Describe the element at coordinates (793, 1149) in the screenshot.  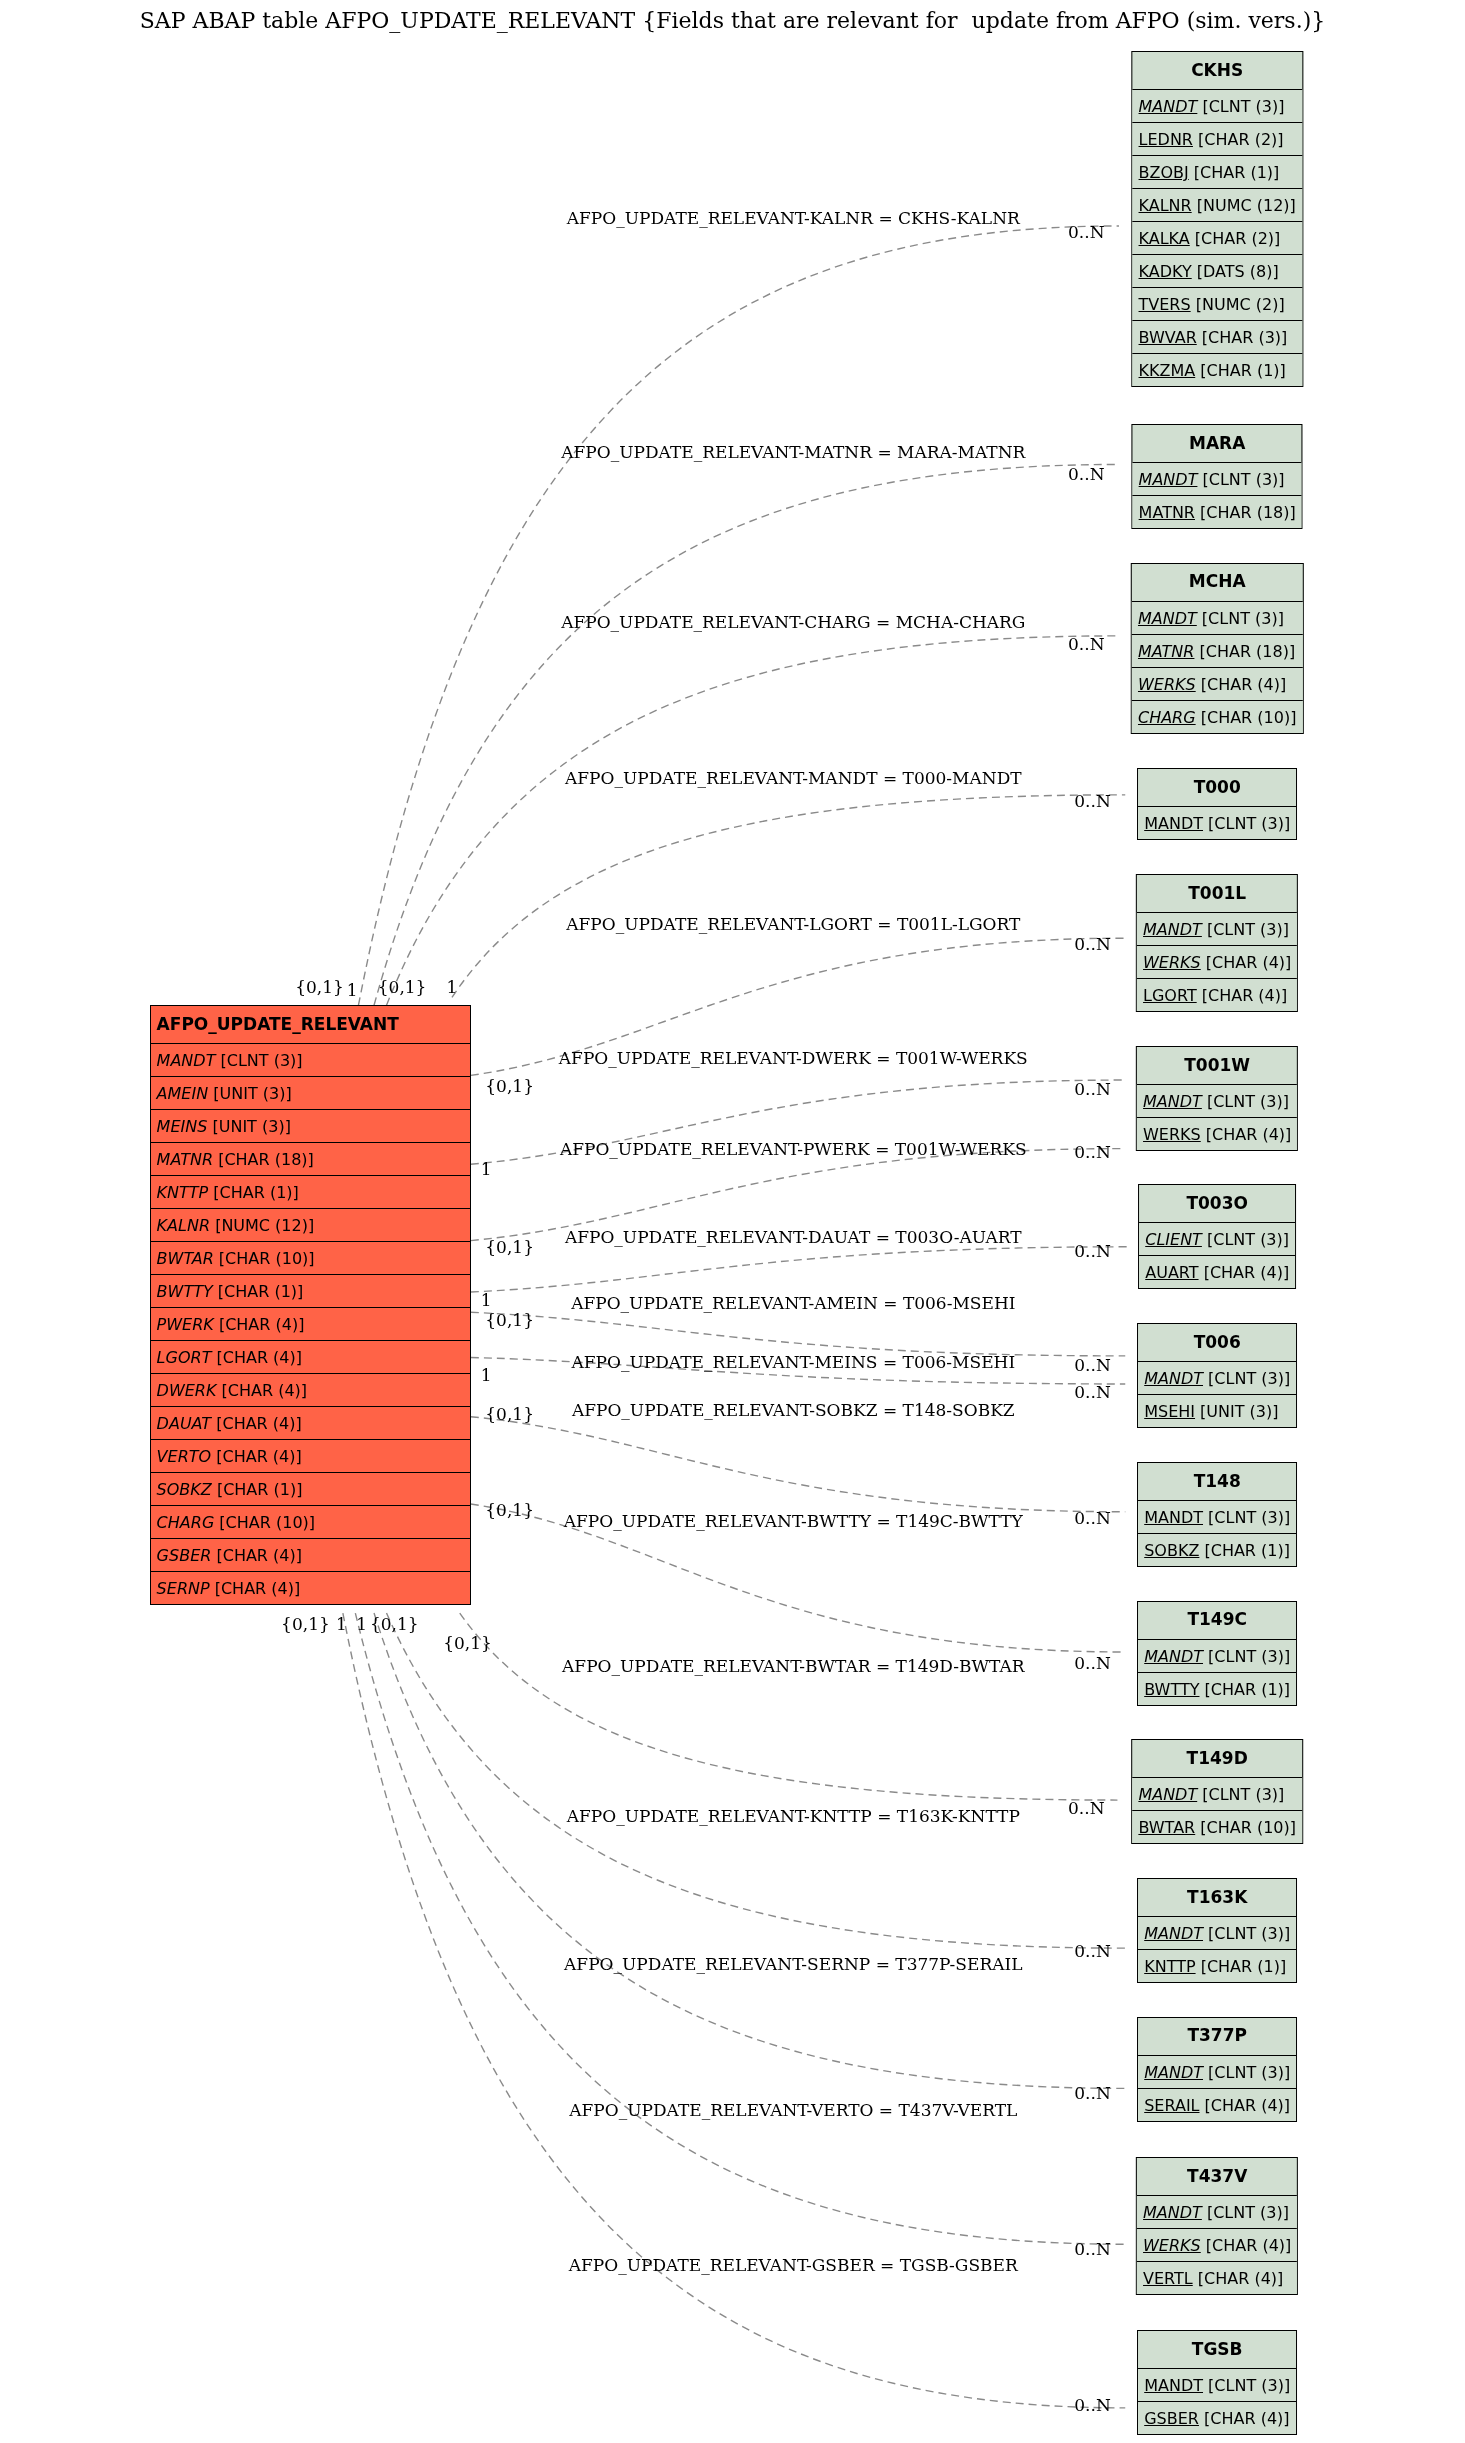
I see `relation-label: AFPO_UPDATE_RELEVANT-PWERK = T001W-WERKS` at that location.